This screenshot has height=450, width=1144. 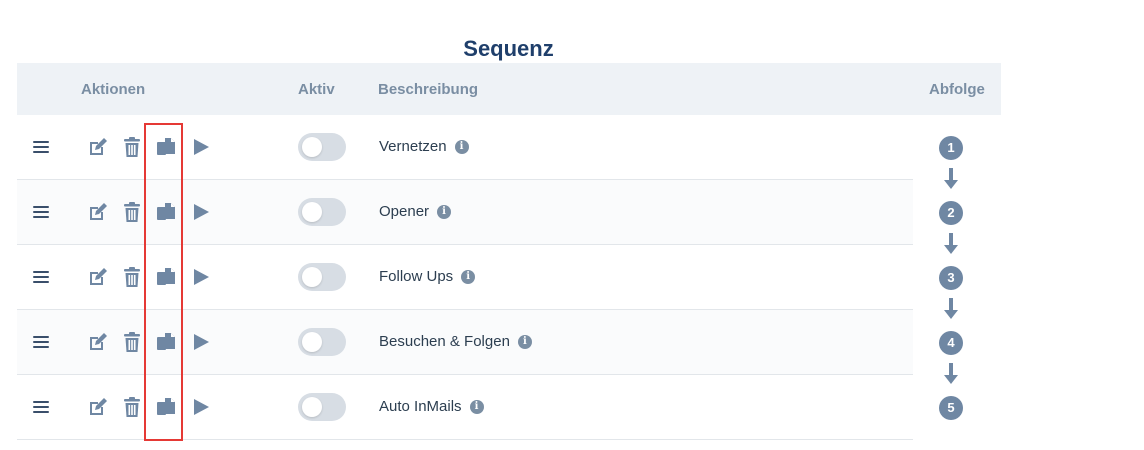 What do you see at coordinates (444, 341) in the screenshot?
I see `description-label: Besuchen & Folgen` at bounding box center [444, 341].